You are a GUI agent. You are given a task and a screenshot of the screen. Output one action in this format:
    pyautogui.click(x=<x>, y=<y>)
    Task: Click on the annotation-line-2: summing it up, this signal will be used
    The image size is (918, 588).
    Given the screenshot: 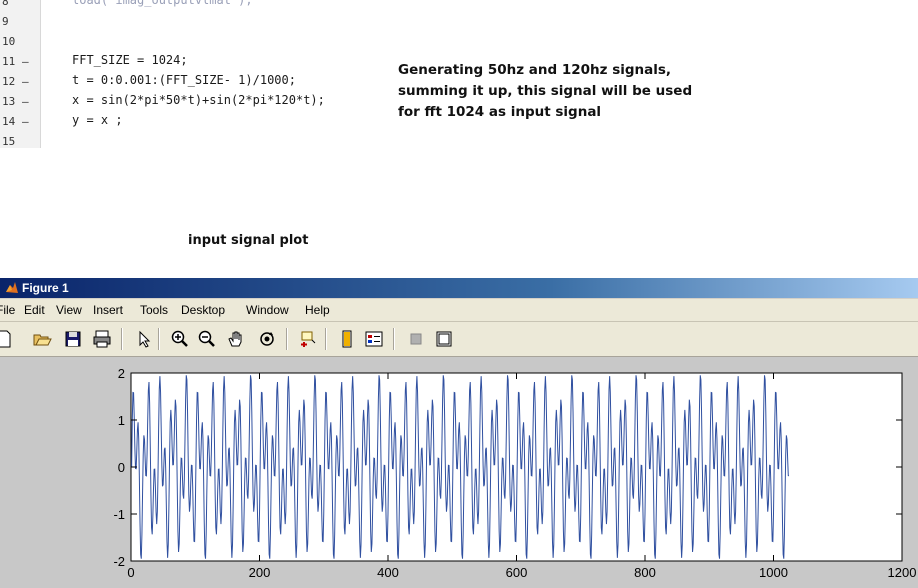 What is the action you would take?
    pyautogui.click(x=545, y=91)
    